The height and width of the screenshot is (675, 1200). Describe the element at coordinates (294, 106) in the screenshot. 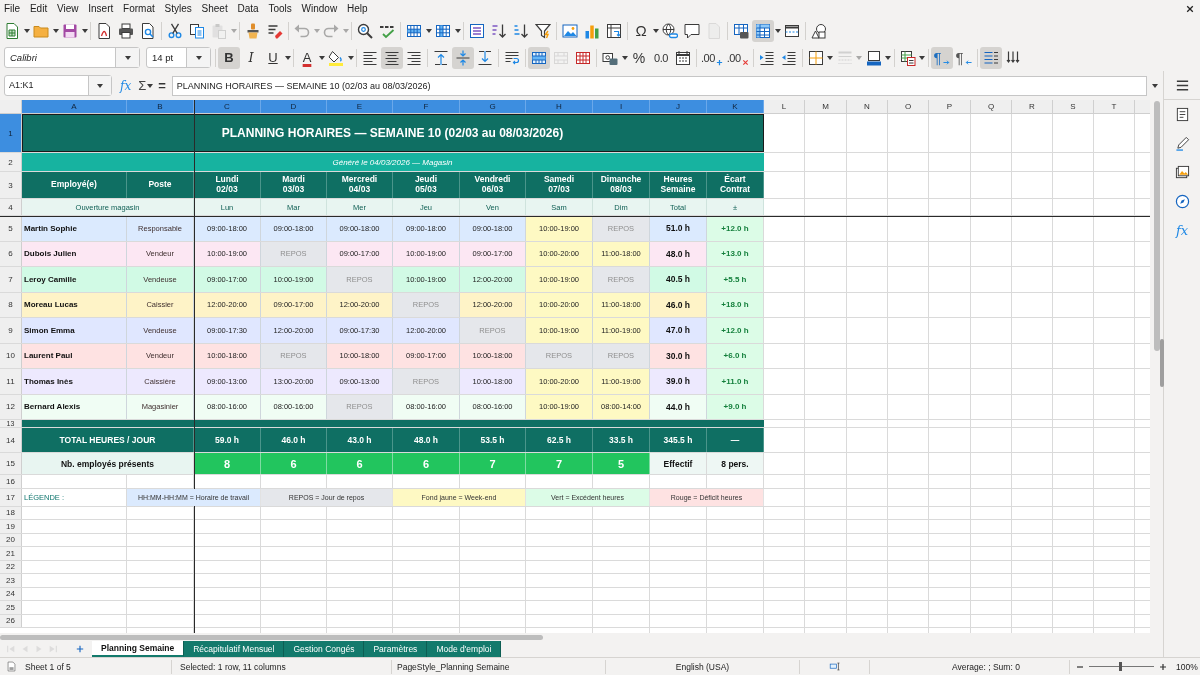

I see `column-header: D` at that location.